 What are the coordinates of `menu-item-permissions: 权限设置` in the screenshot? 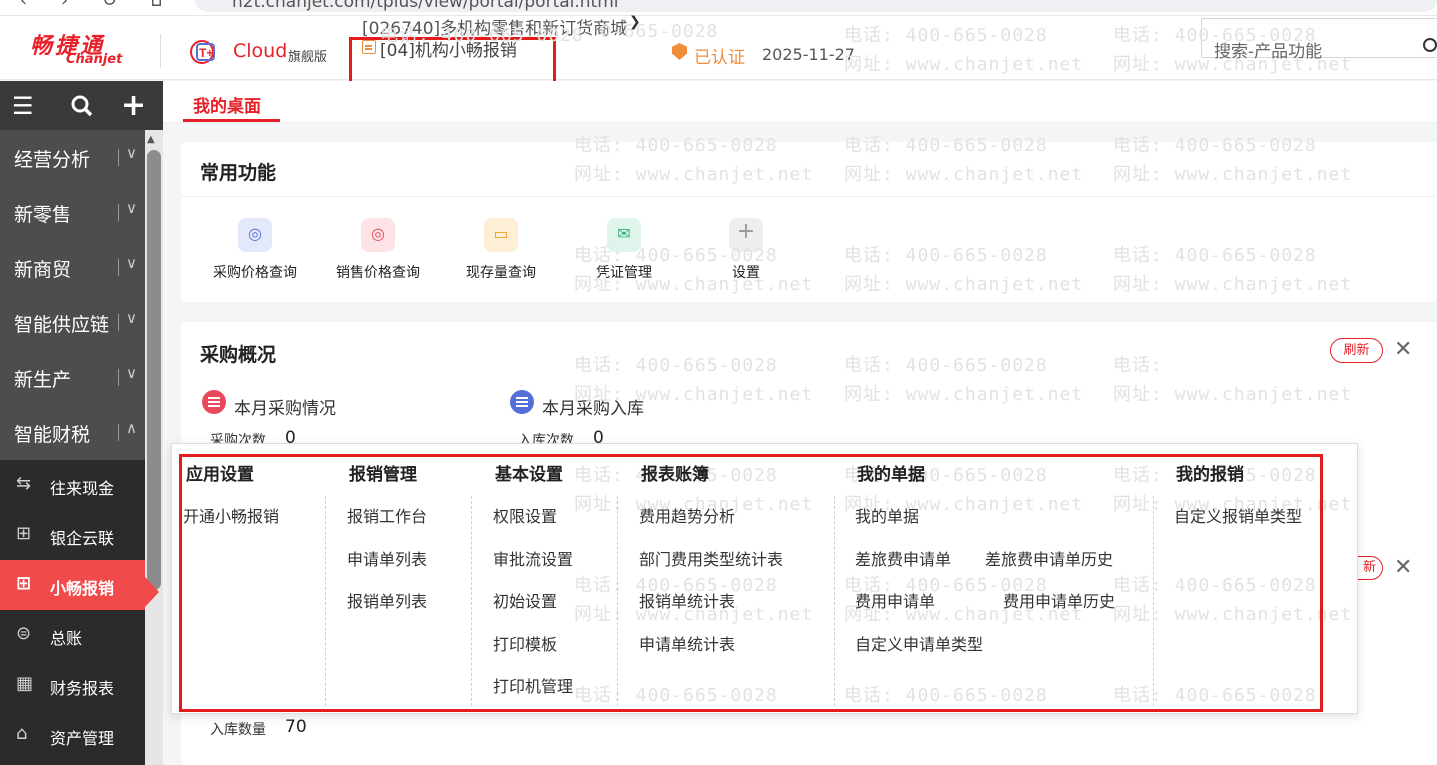 It's located at (525, 515).